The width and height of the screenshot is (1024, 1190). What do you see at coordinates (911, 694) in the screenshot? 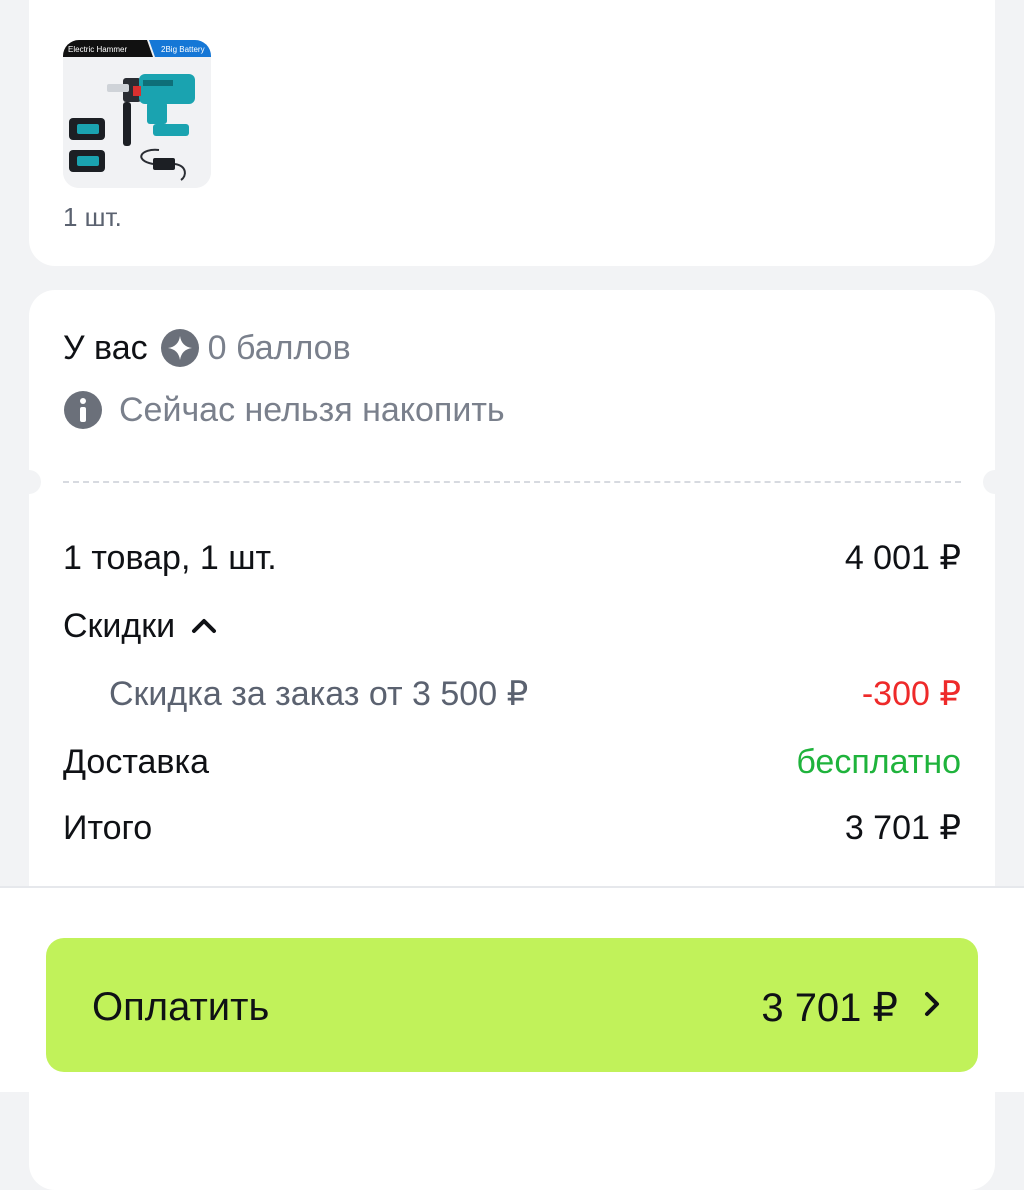
I see `discount-item-amount: -300 ₽` at bounding box center [911, 694].